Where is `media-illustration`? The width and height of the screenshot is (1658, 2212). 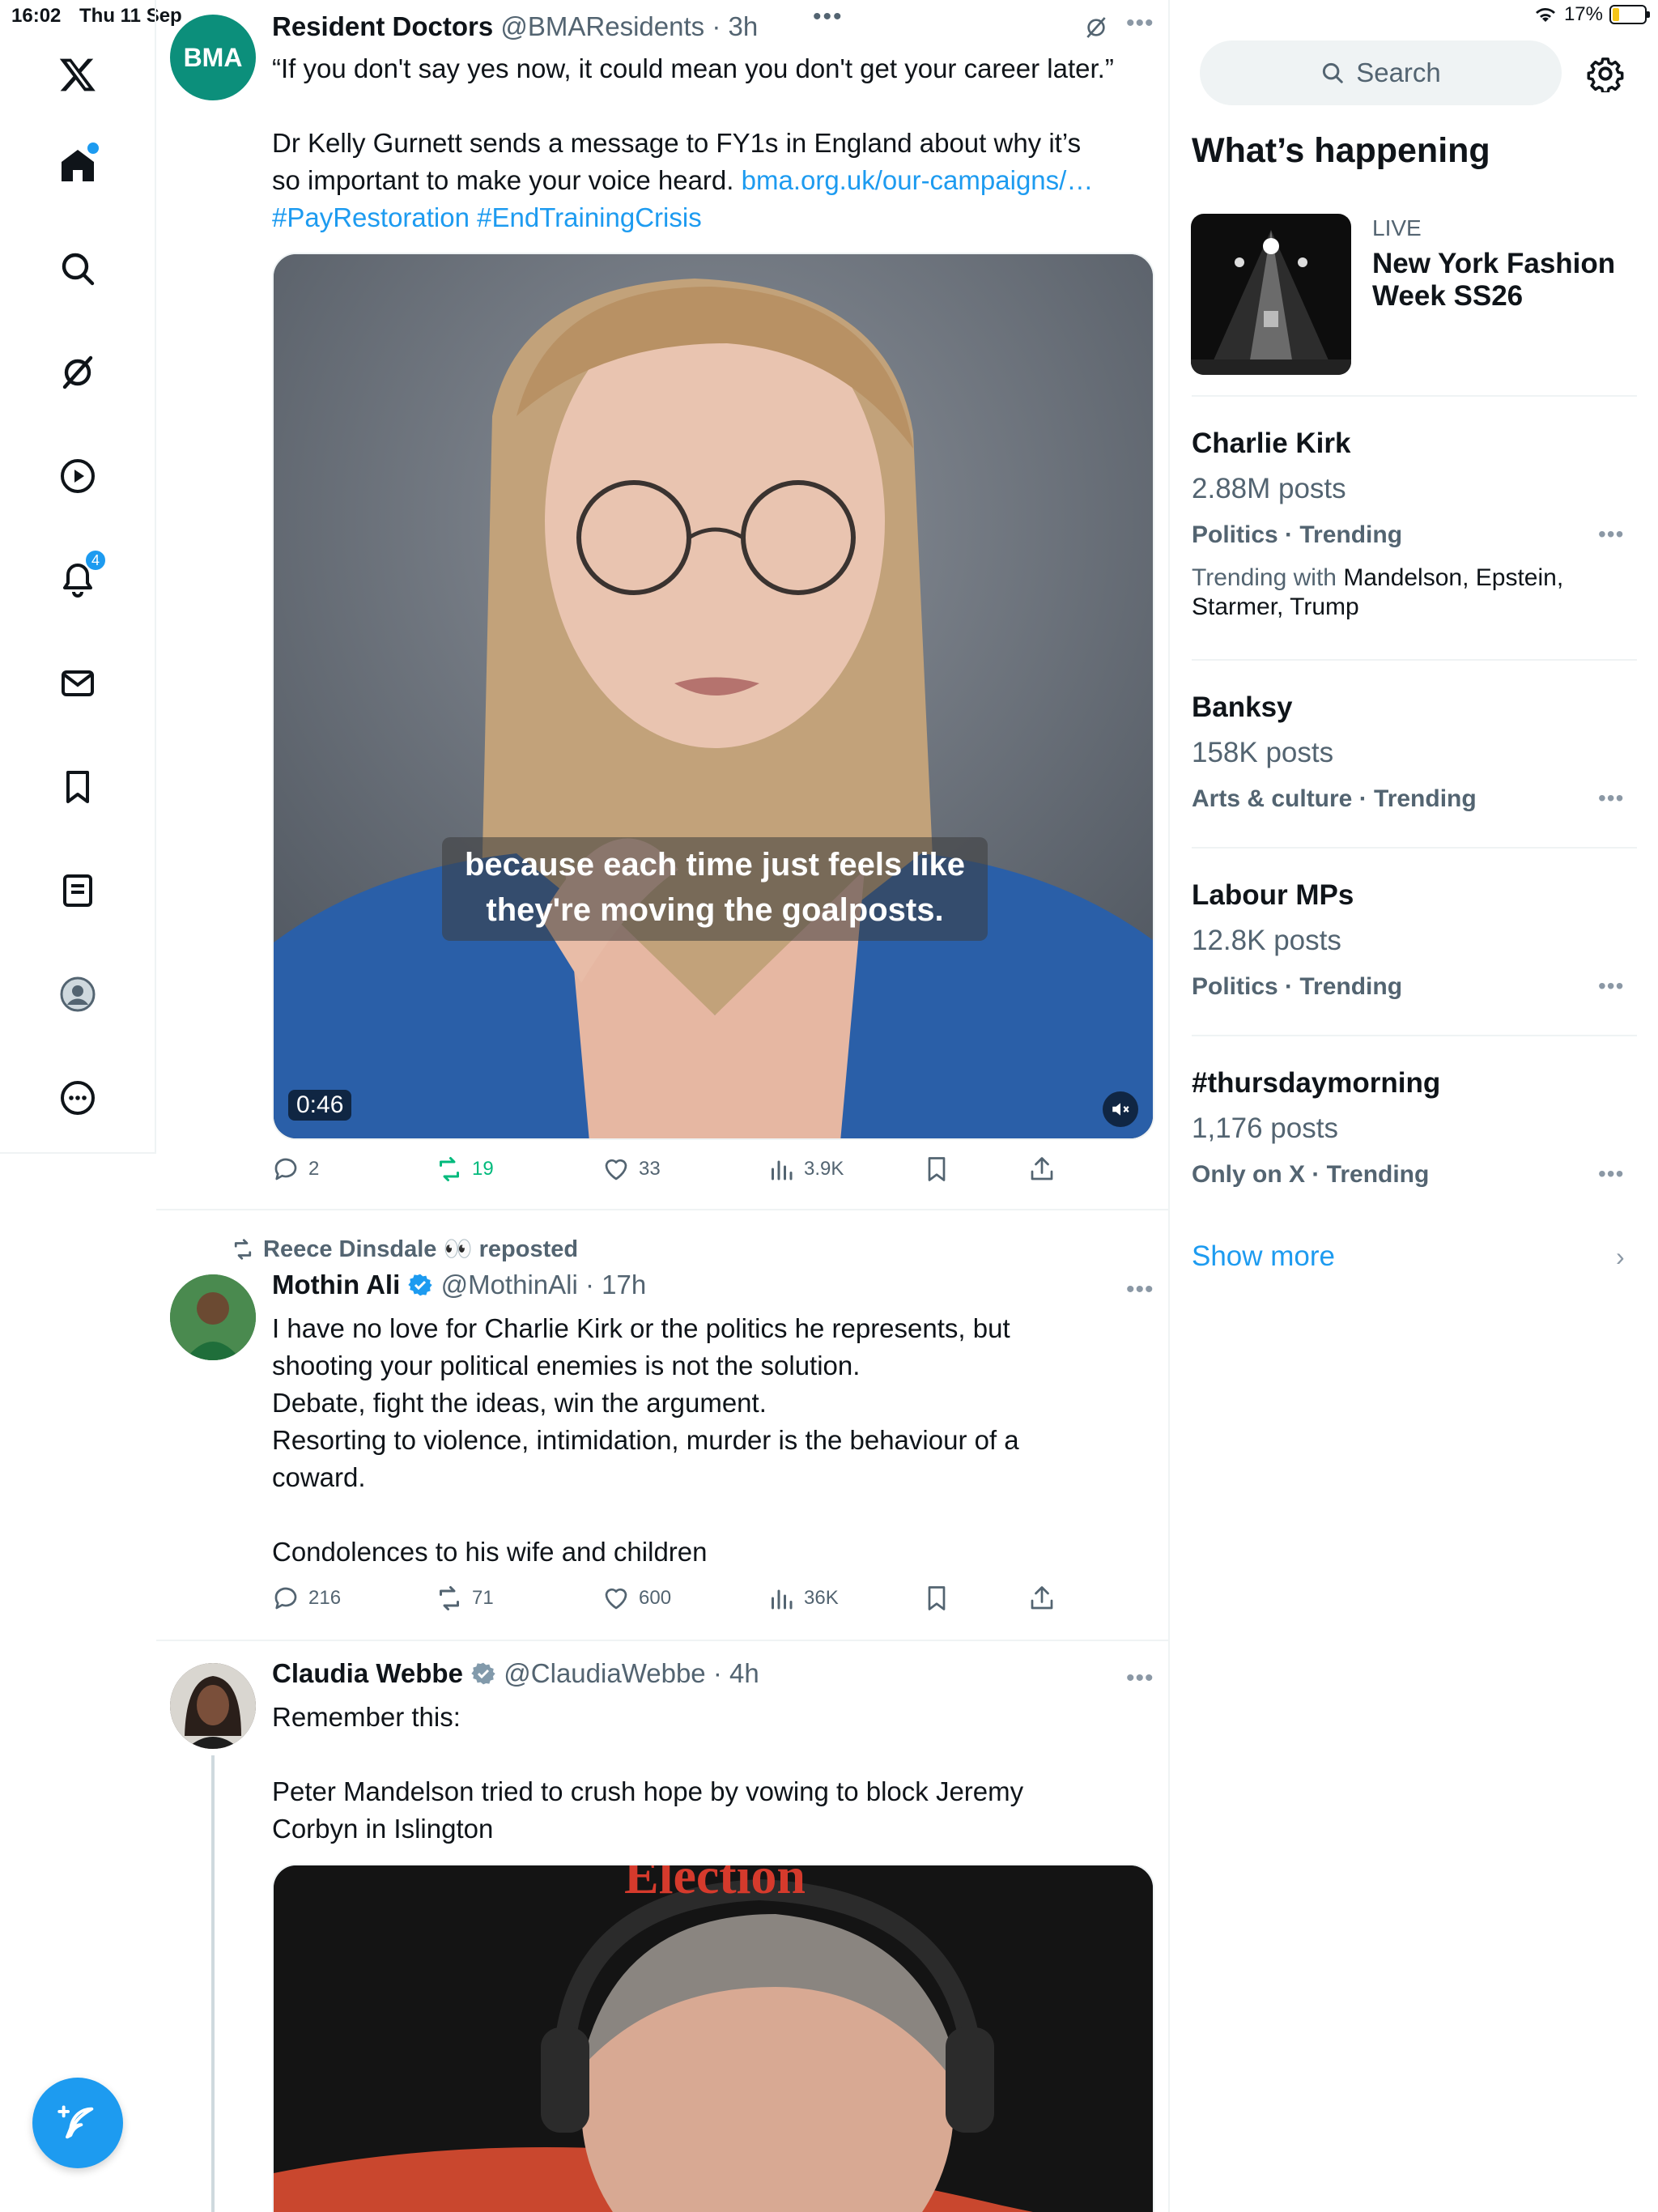
media-illustration is located at coordinates (713, 2039).